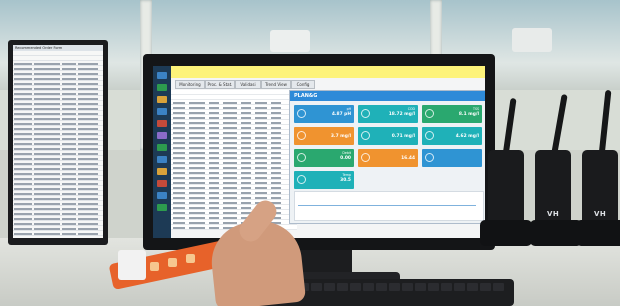 The image size is (620, 306). I want to click on left-monitor-screen: Recommended Order Form, so click(58, 141).